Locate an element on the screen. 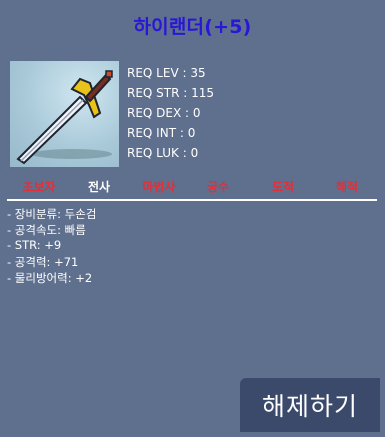  stat-str: - STR: +9 is located at coordinates (34, 245).